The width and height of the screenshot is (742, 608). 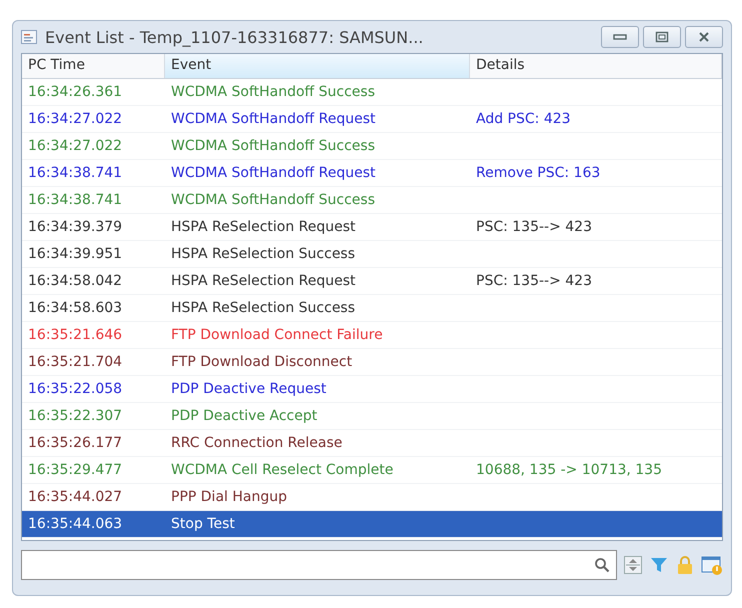 I want to click on table-row: 16:35:21.646 FTP Download Connect Failure, so click(x=372, y=335).